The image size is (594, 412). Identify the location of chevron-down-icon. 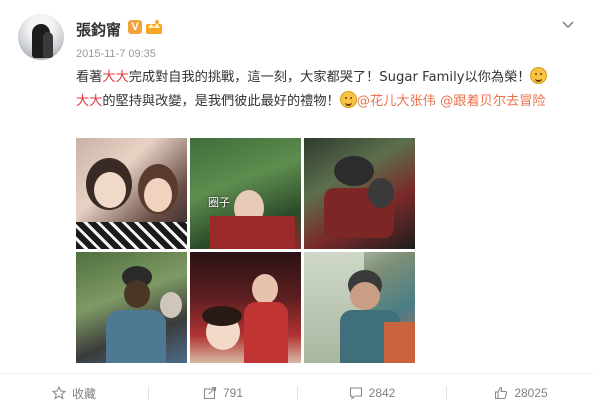
(568, 25).